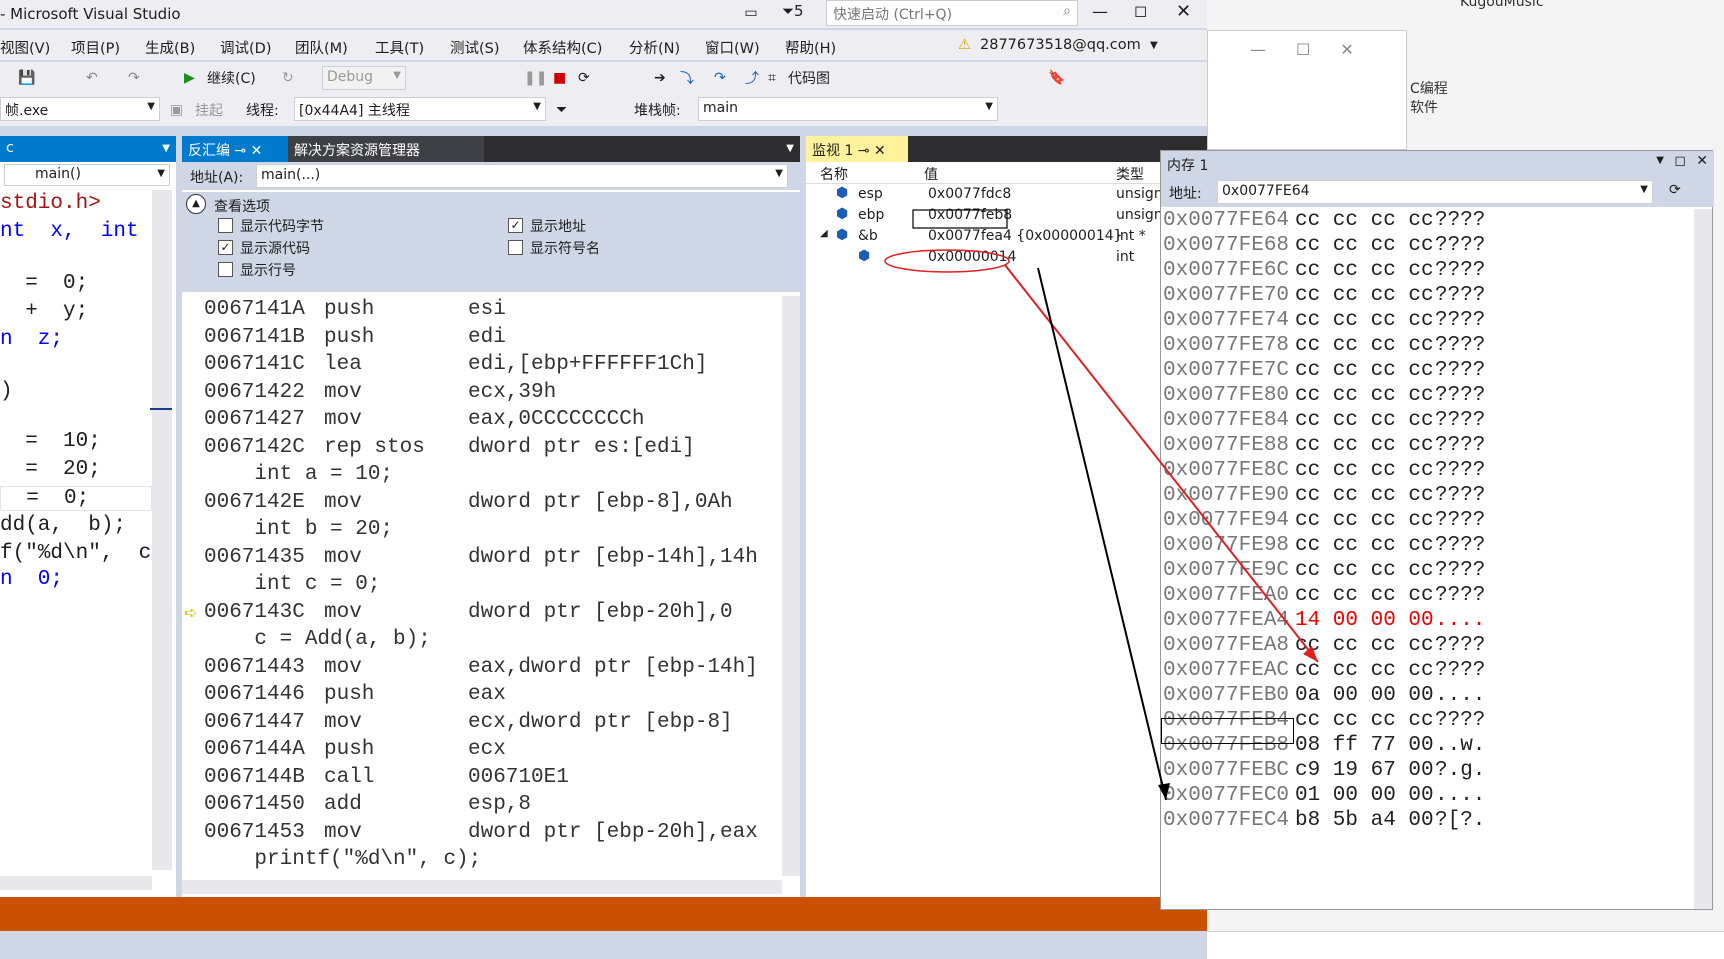 This screenshot has width=1724, height=959. What do you see at coordinates (1164, 791) in the screenshot?
I see `arrowhead-black` at bounding box center [1164, 791].